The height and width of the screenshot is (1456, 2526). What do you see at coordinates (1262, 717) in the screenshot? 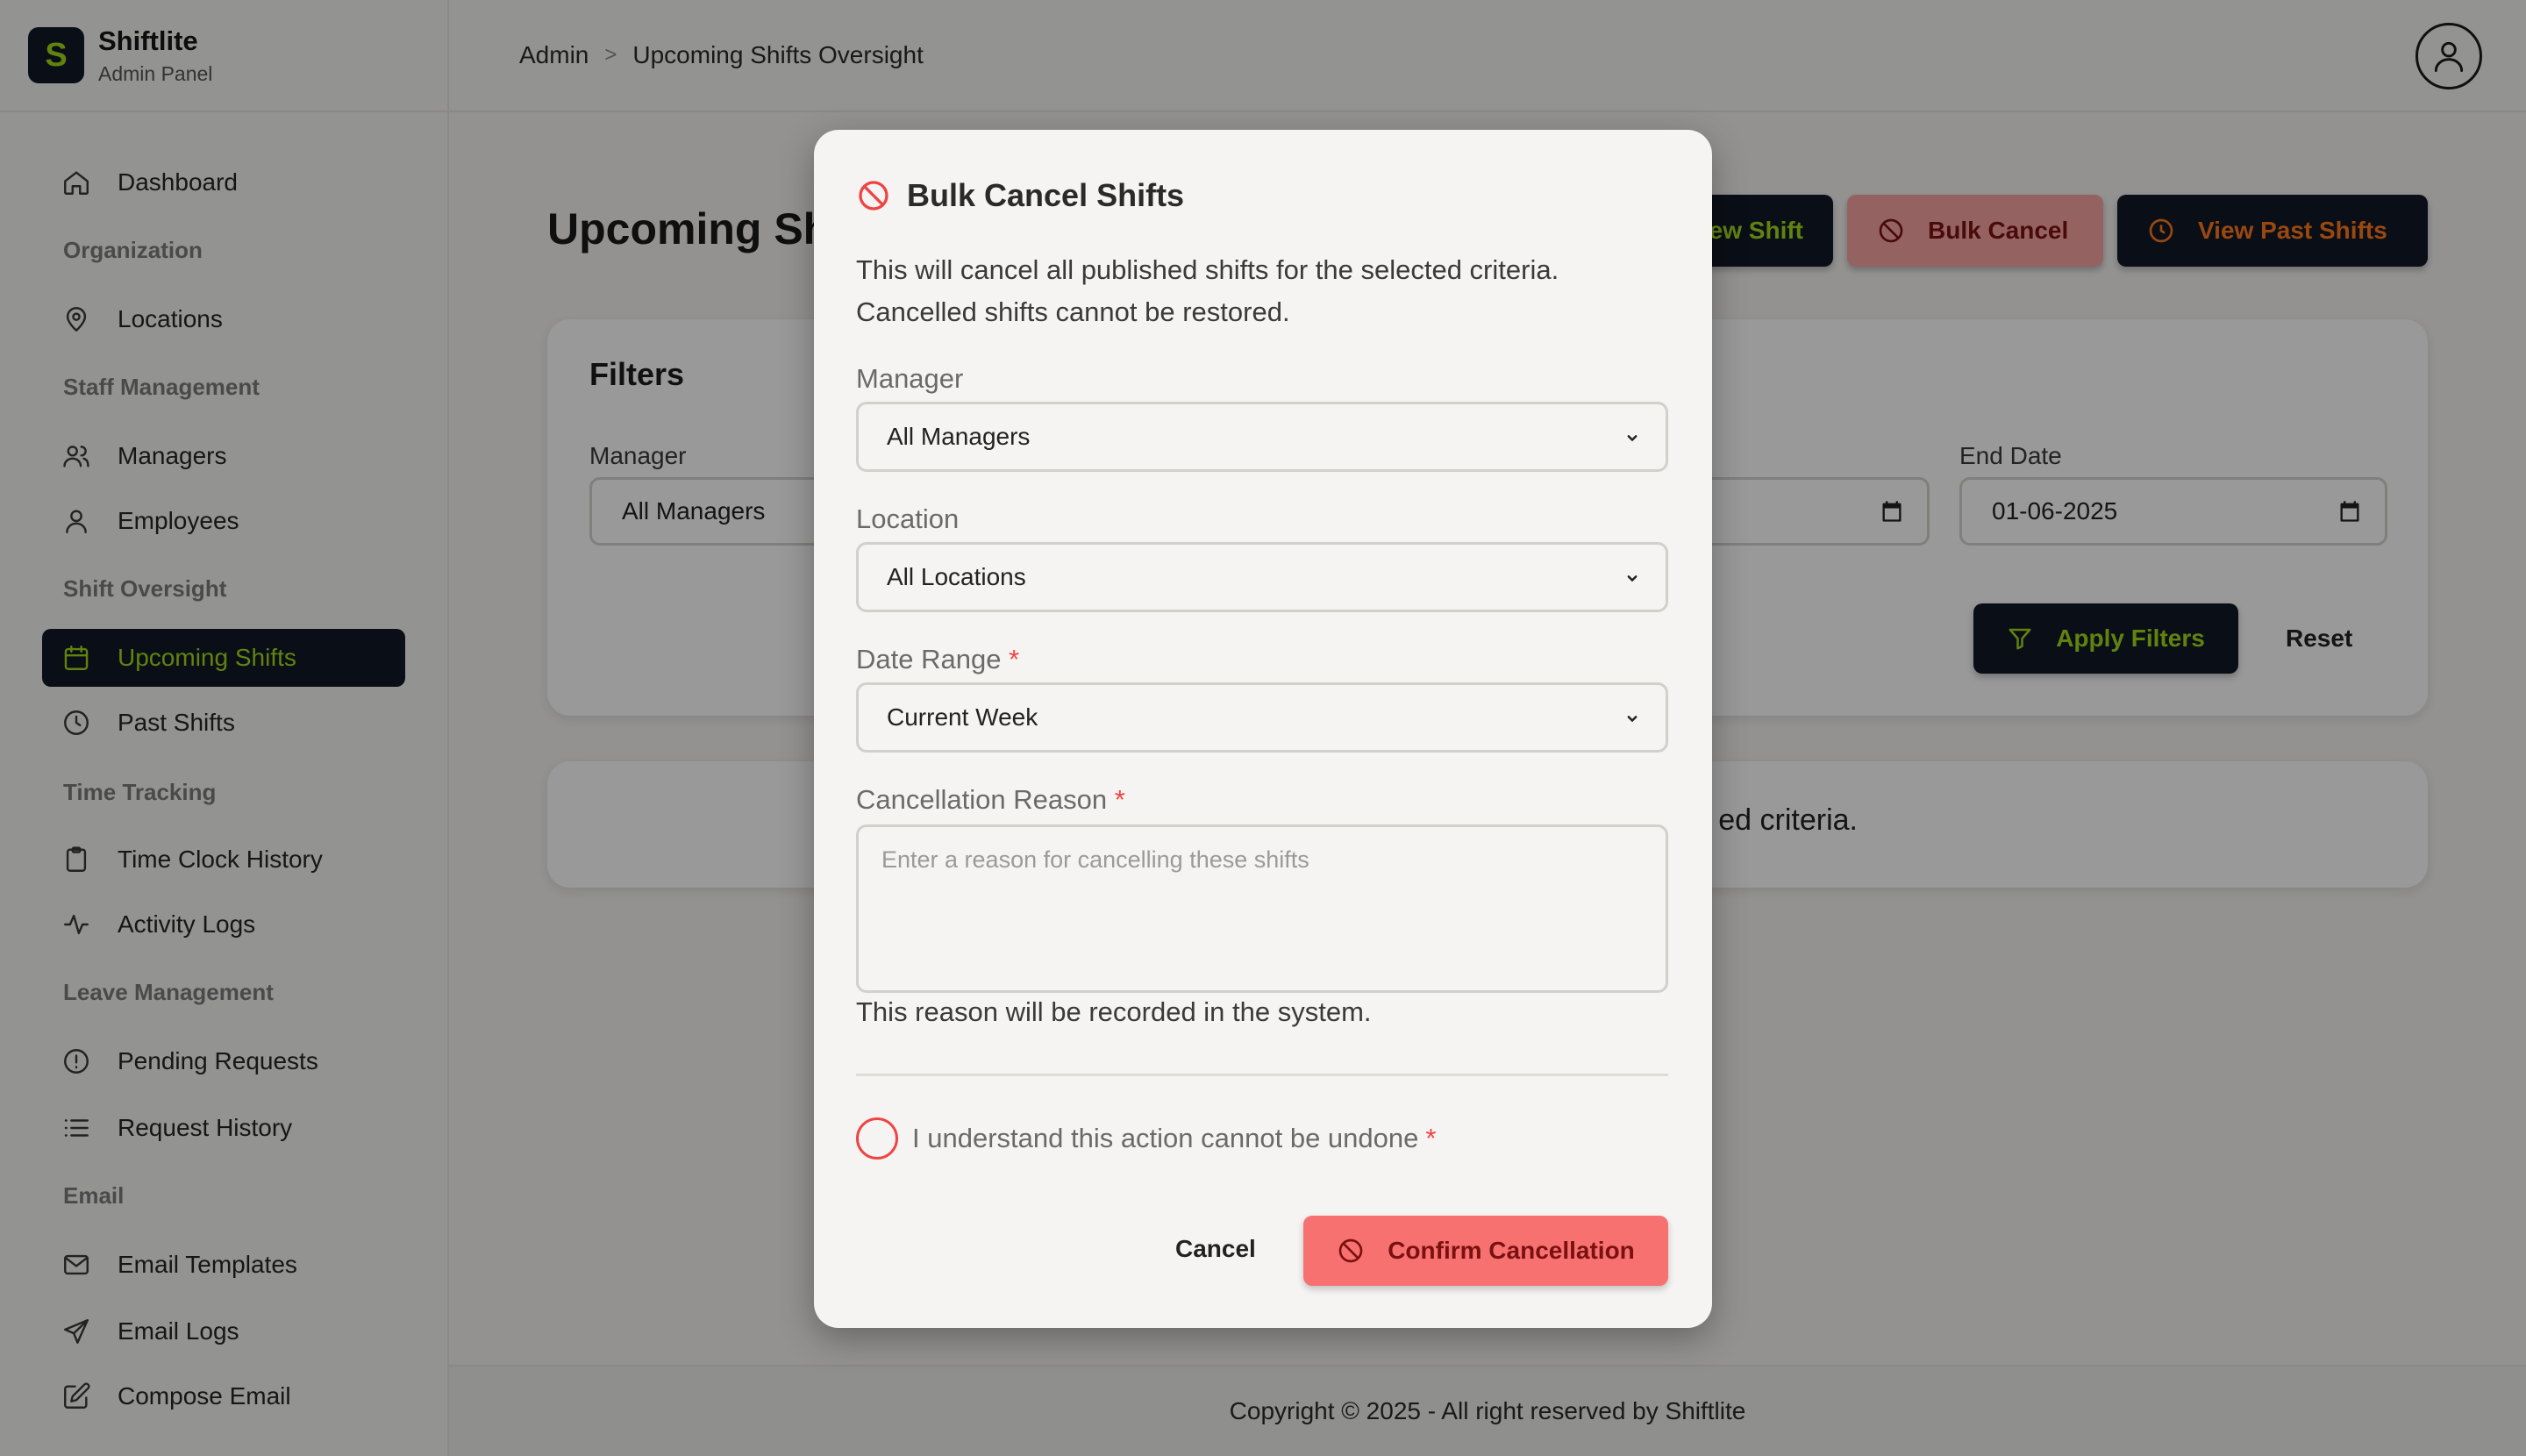
I see `date-range-select: Current Week` at bounding box center [1262, 717].